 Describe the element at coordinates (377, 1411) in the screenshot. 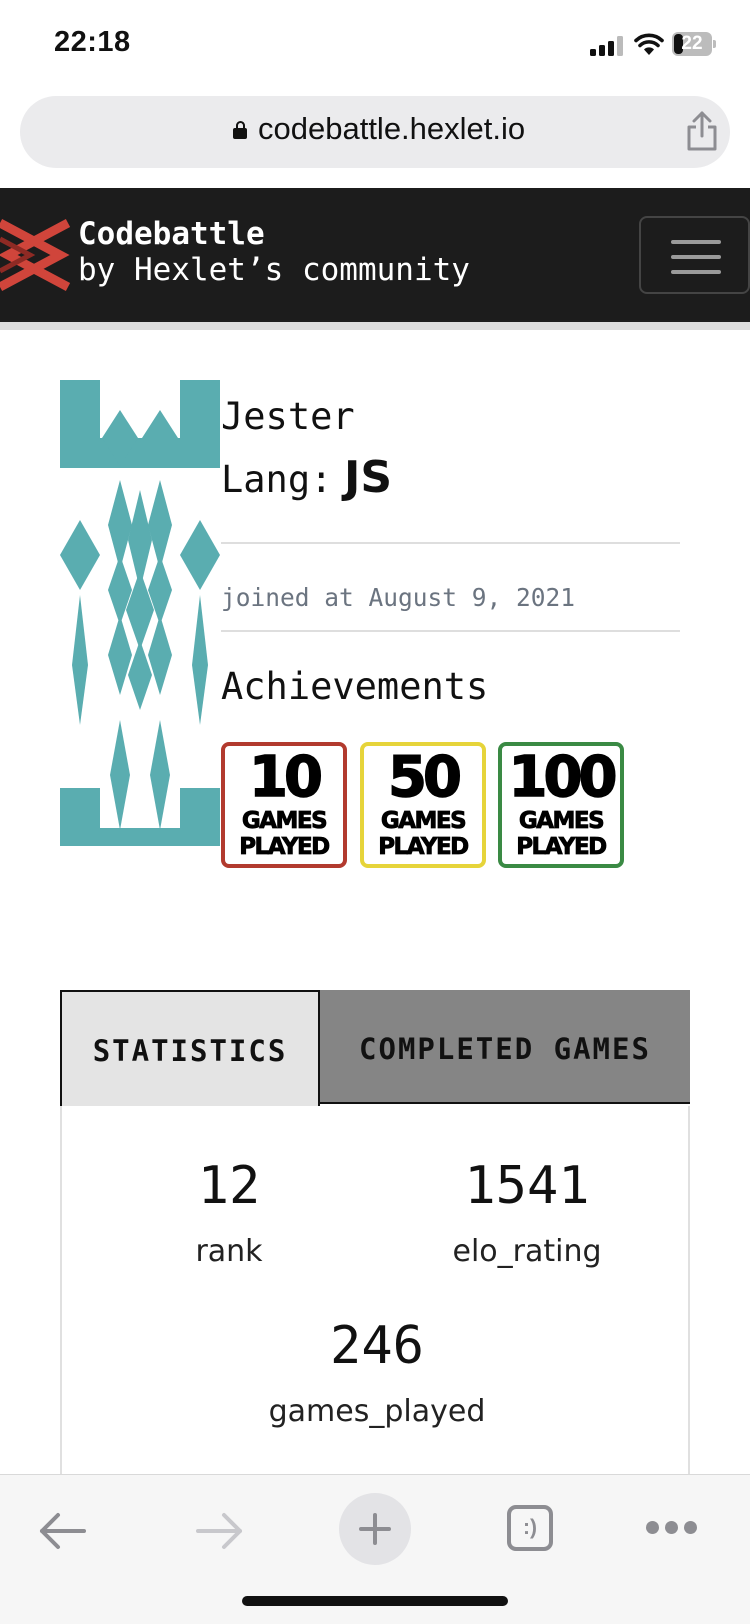

I see `games-played-label: games_played` at that location.